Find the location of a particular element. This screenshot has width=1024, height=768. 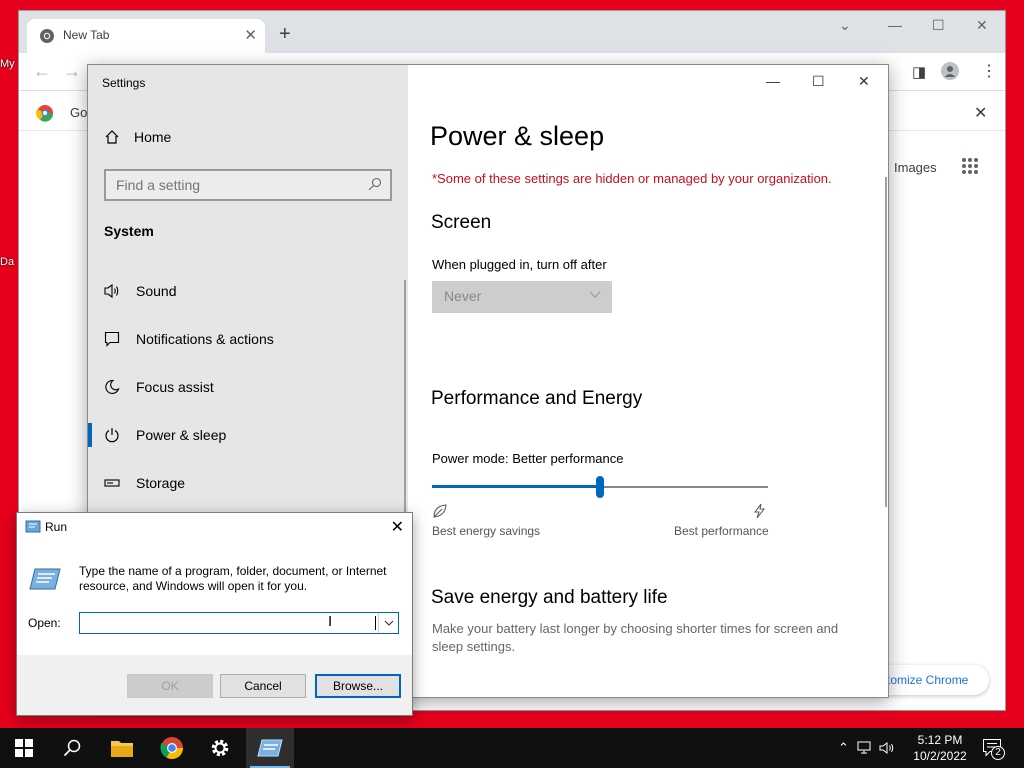

plugged-in-label: When plugged in, turn off after is located at coordinates (519, 264).